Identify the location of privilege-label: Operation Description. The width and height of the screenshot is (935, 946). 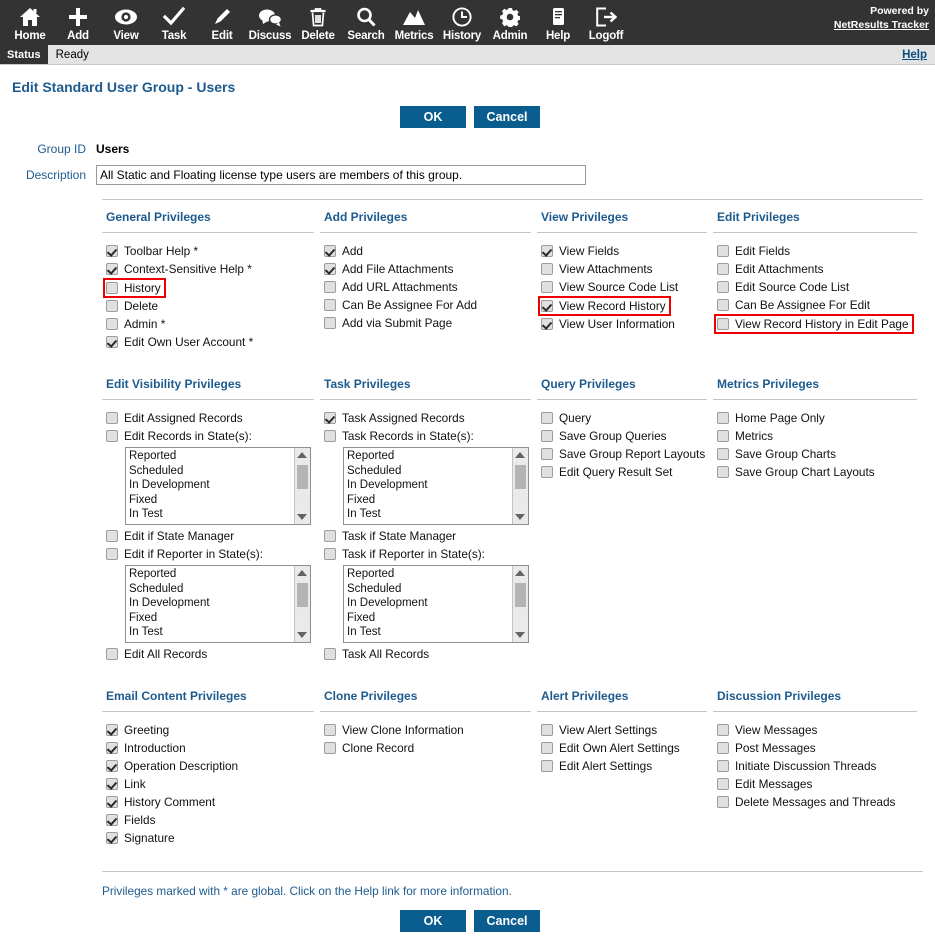
(181, 766).